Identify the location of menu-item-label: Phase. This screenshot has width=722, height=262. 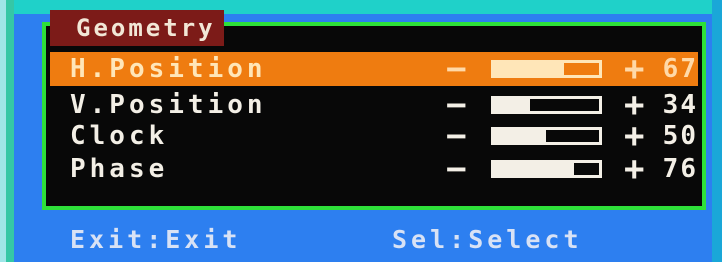
(119, 169).